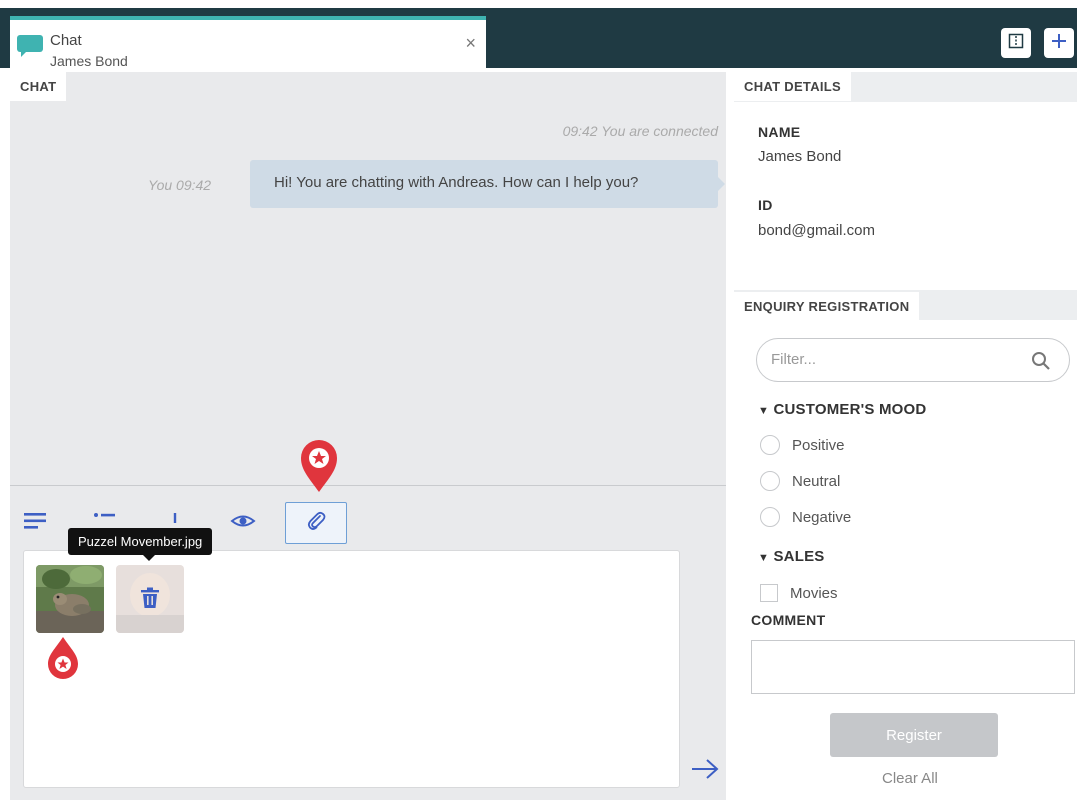 This screenshot has width=1077, height=800. What do you see at coordinates (799, 556) in the screenshot?
I see `group-label: SALES` at bounding box center [799, 556].